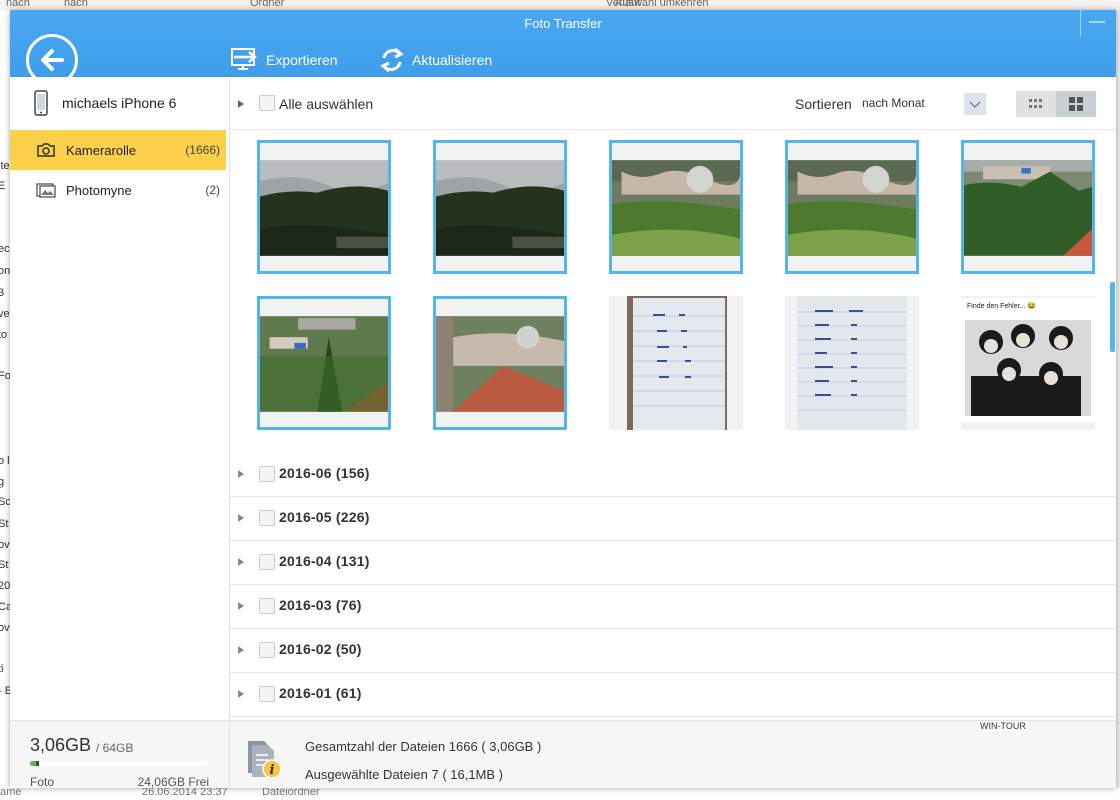  I want to click on selected-files-text: Ausgewählte Dateien 7 ( 16,1MB ), so click(404, 774).